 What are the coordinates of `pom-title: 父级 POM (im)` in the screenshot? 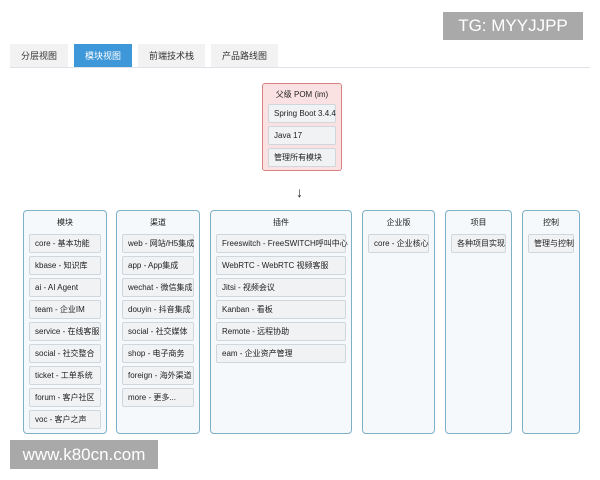 It's located at (302, 94).